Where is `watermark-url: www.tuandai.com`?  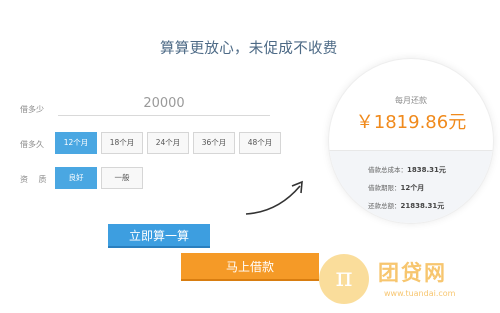 watermark-url: www.tuandai.com is located at coordinates (420, 293).